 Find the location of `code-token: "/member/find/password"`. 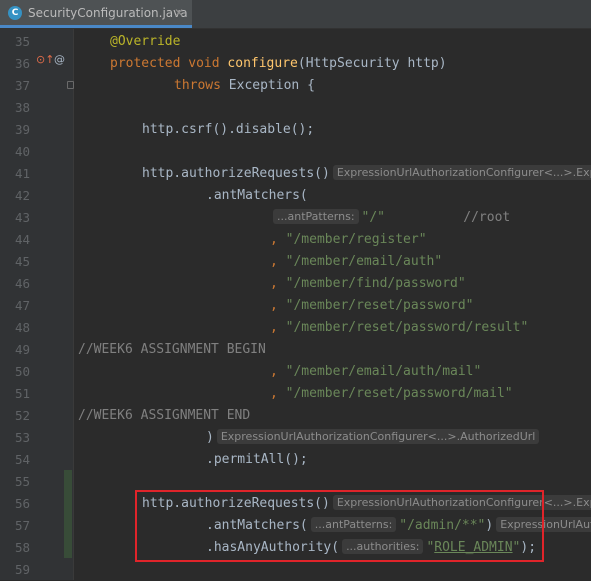

code-token: "/member/find/password" is located at coordinates (375, 283).